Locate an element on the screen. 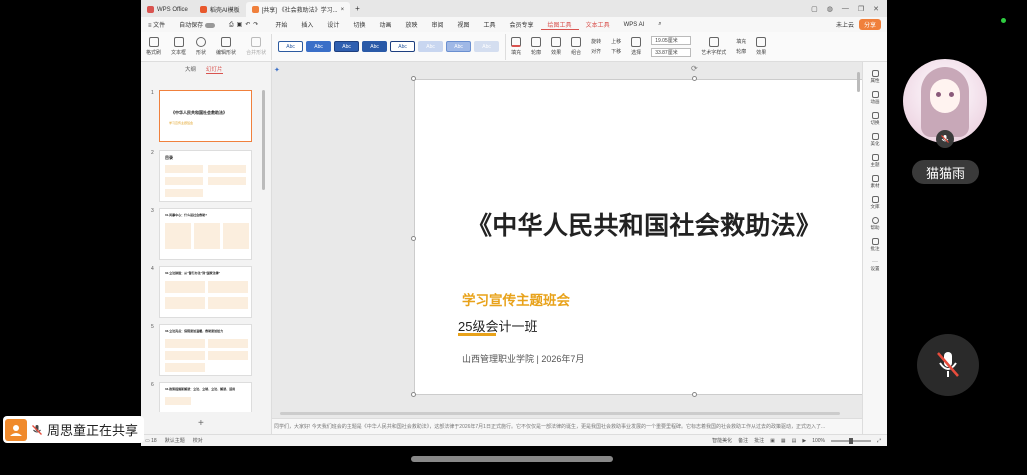 This screenshot has width=1027, height=475. menu-item-review: 审阅 is located at coordinates (437, 24).